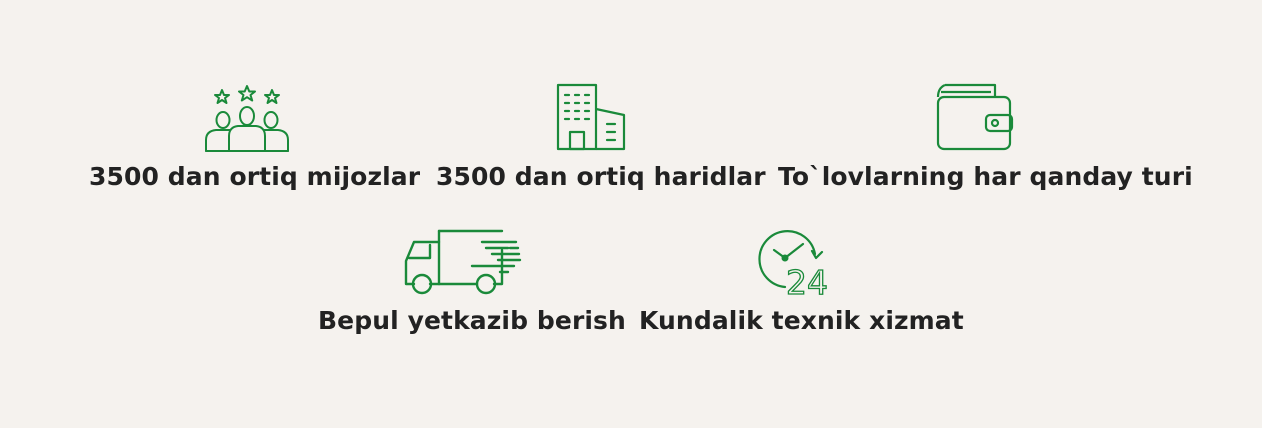  What do you see at coordinates (807, 281) in the screenshot?
I see `svg-text: 24` at bounding box center [807, 281].